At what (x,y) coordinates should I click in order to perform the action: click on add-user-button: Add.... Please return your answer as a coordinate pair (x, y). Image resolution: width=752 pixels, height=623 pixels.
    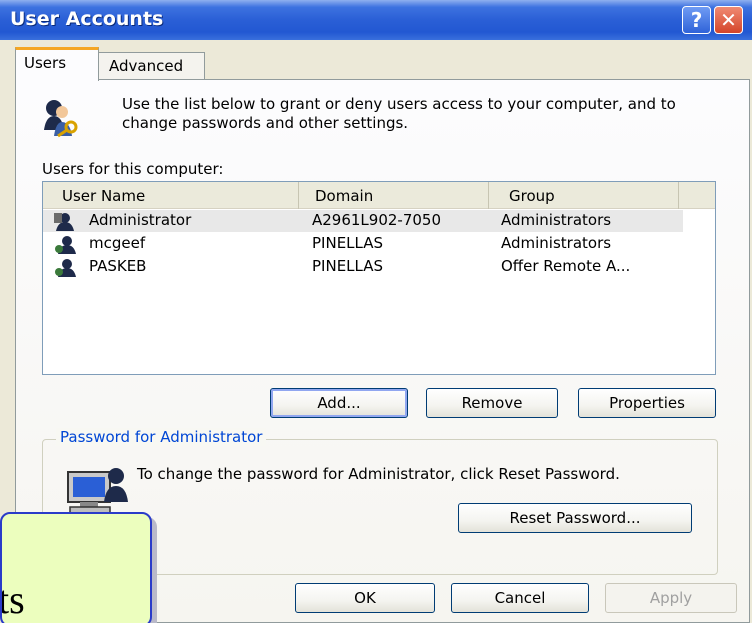
    Looking at the image, I should click on (339, 403).